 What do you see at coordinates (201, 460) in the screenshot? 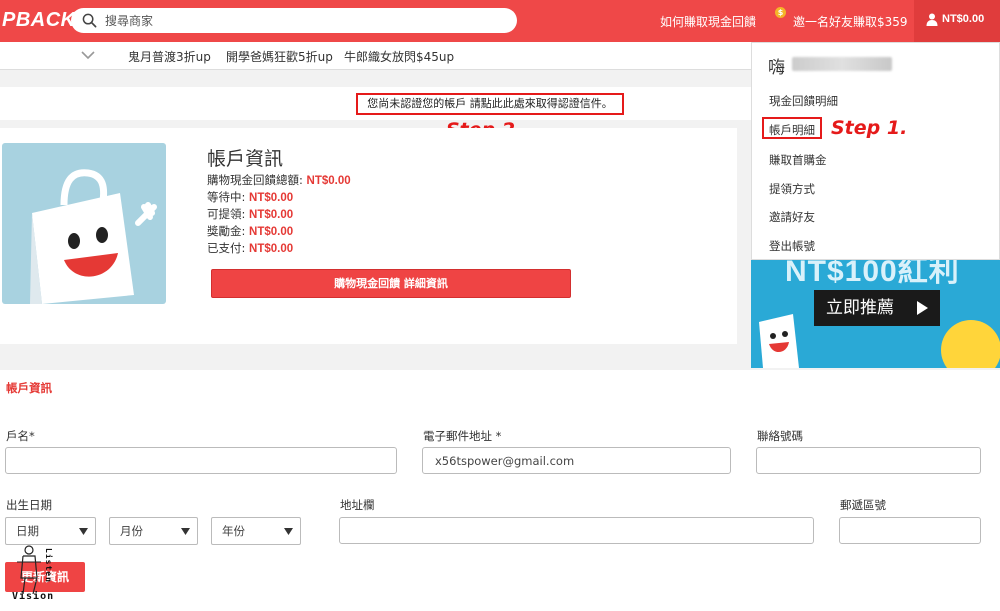
I see `name-field` at bounding box center [201, 460].